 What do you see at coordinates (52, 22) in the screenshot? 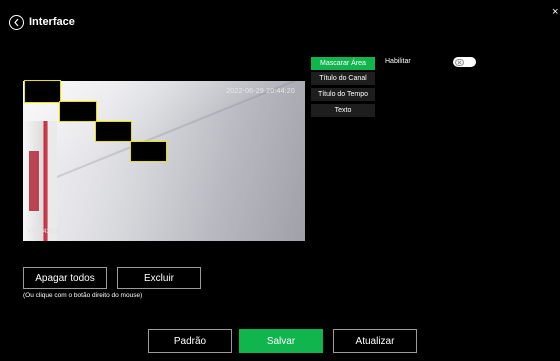
I see `page-title: Interface` at bounding box center [52, 22].